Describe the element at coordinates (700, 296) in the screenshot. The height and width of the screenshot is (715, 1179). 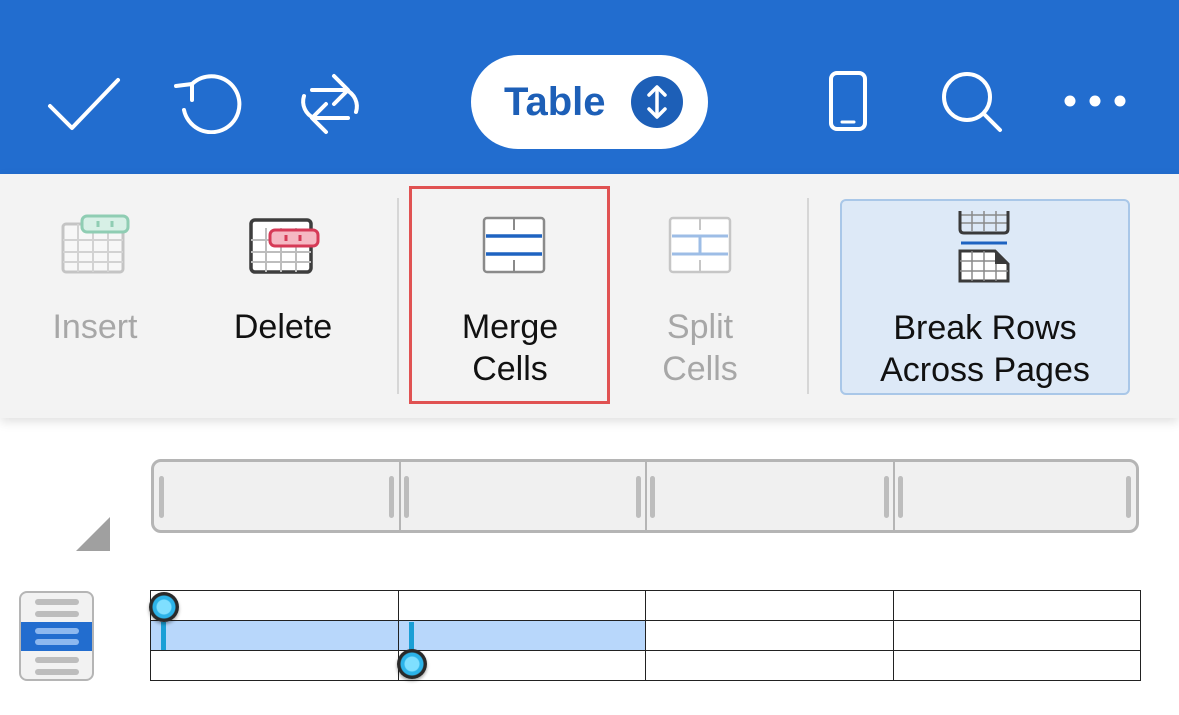
I see `split-cells-button: Split Cells` at that location.